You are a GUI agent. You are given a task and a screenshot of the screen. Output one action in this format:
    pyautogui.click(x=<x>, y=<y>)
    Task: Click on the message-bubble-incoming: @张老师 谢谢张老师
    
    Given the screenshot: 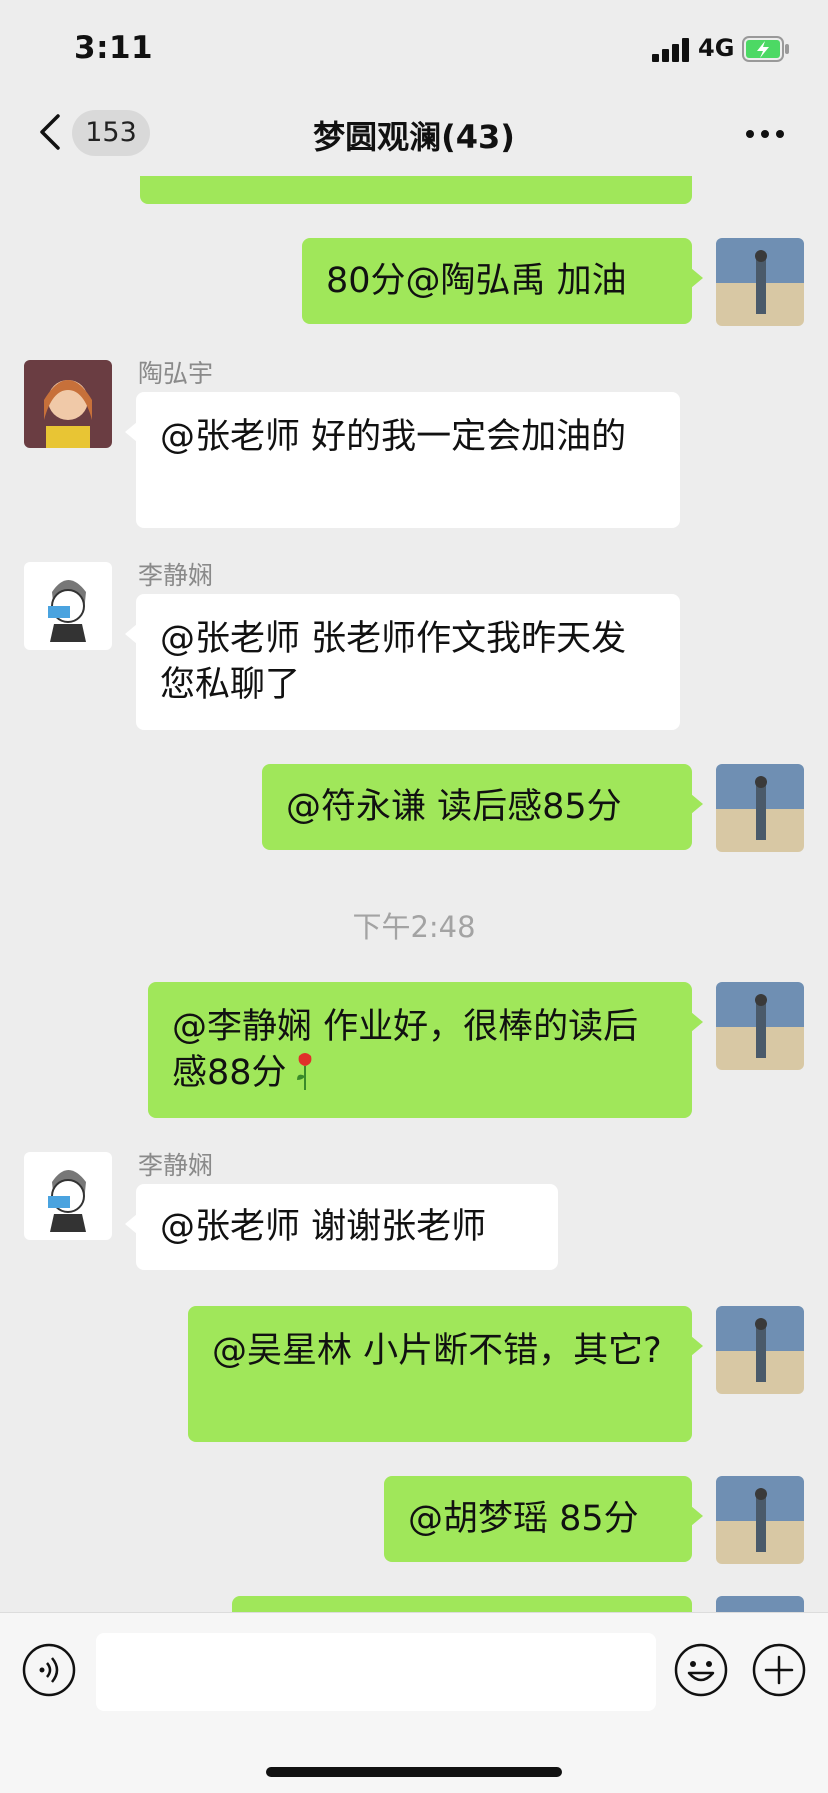 What is the action you would take?
    pyautogui.click(x=341, y=1227)
    